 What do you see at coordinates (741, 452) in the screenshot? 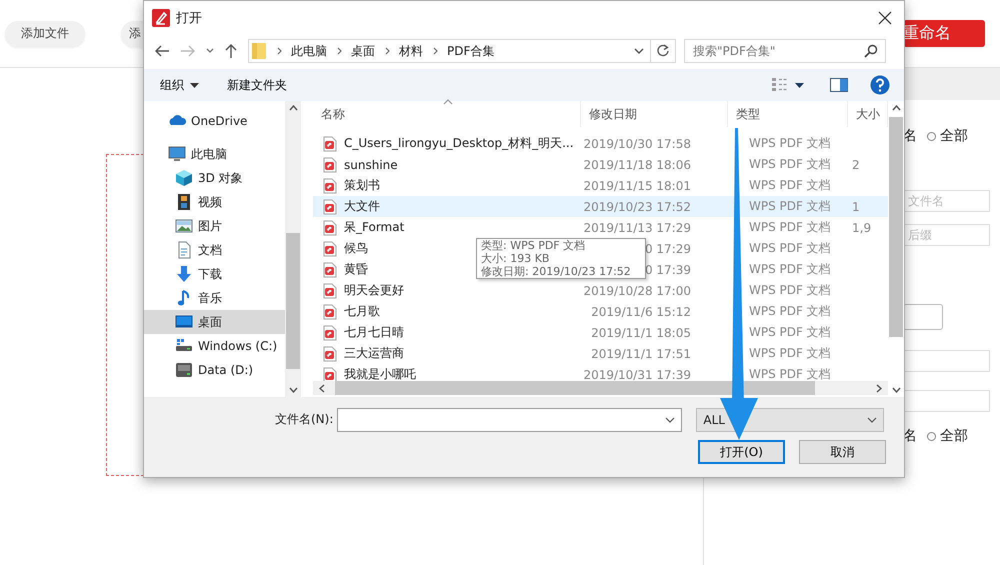
I see `open-button: 打开(O)` at bounding box center [741, 452].